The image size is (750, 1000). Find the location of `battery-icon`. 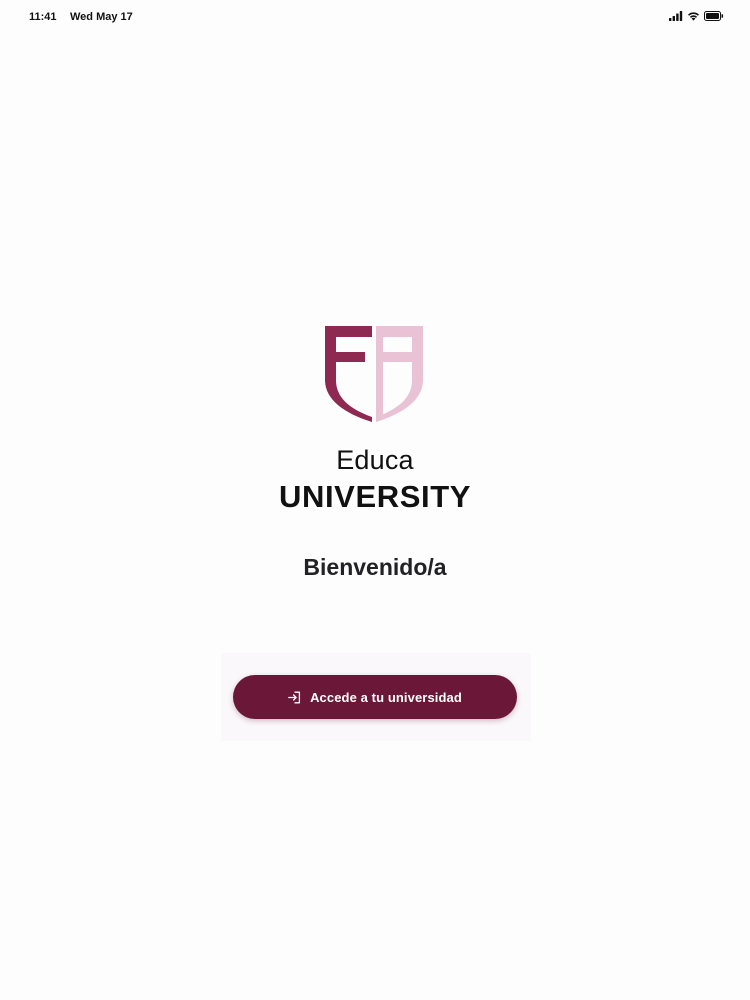

battery-icon is located at coordinates (714, 16).